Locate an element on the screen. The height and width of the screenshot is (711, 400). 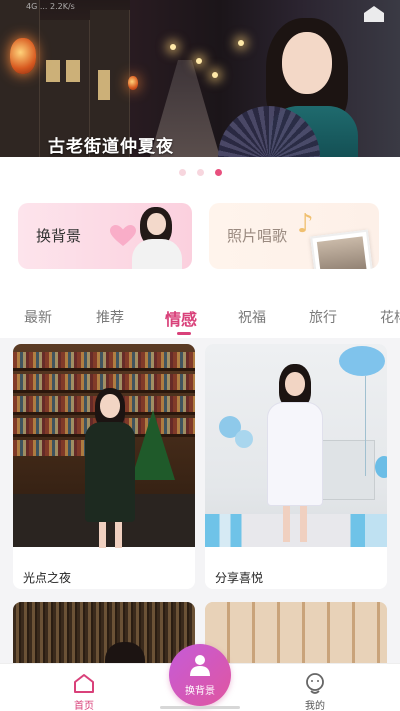
nav-home: 首页 is located at coordinates (84, 690).